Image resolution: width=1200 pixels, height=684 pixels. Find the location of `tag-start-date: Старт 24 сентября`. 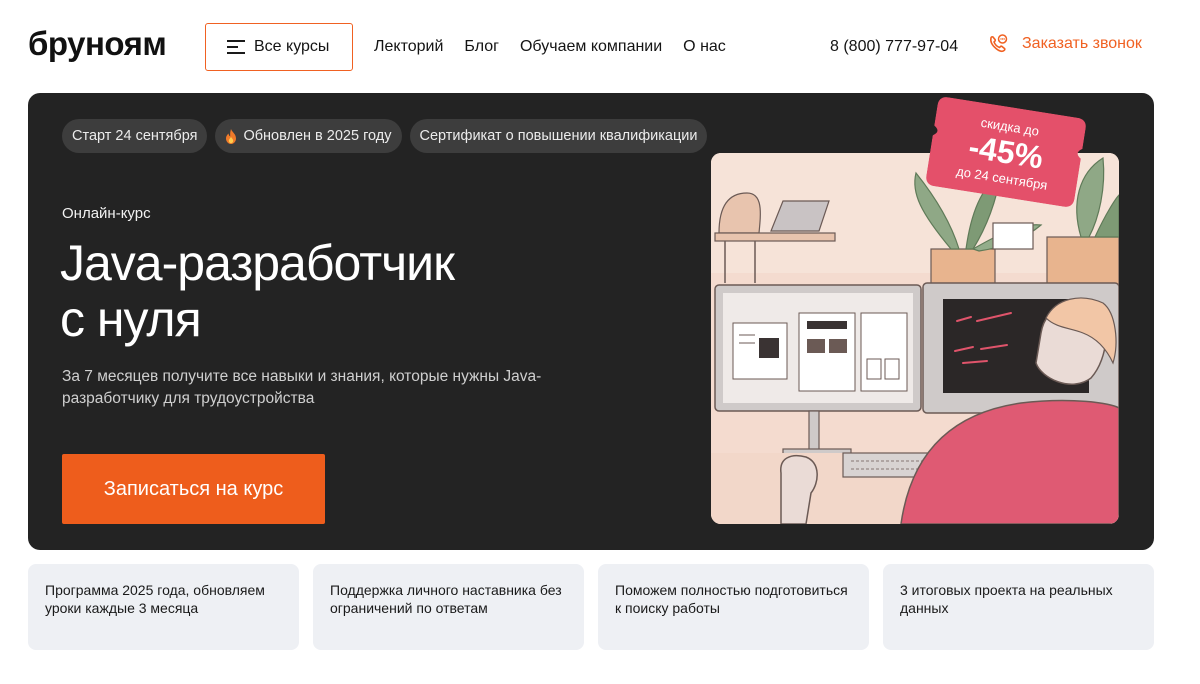

tag-start-date: Старт 24 сентября is located at coordinates (135, 136).